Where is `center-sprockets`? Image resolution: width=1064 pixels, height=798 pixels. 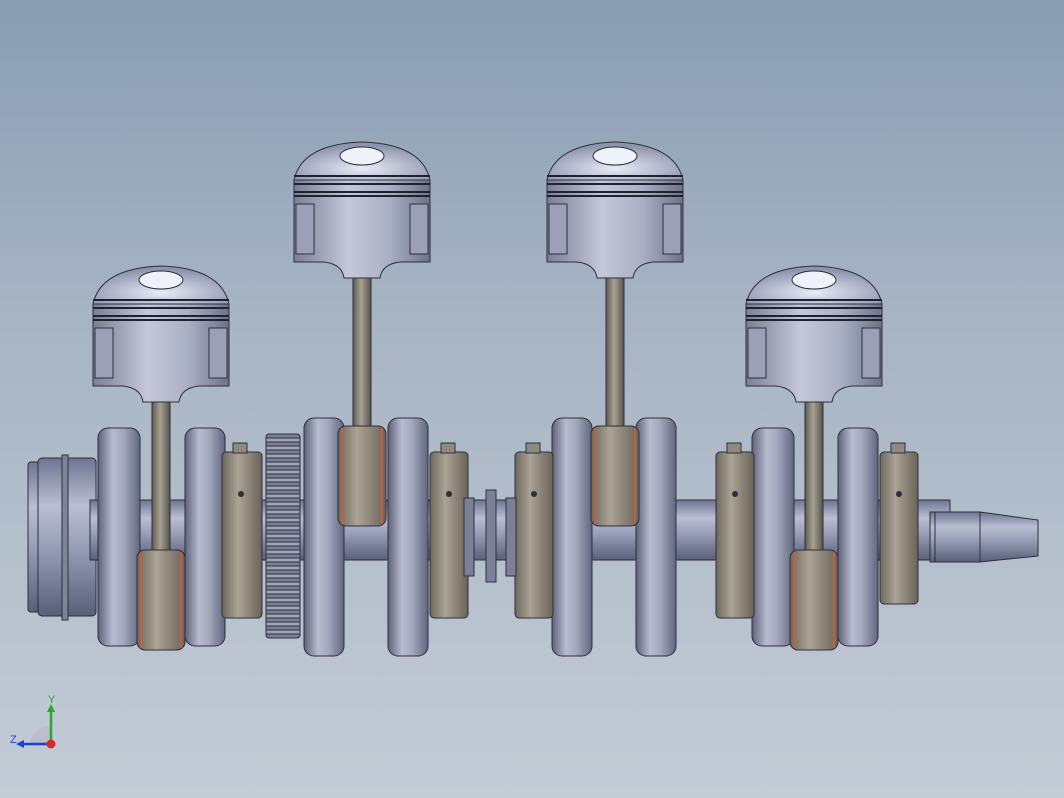 center-sprockets is located at coordinates (490, 536).